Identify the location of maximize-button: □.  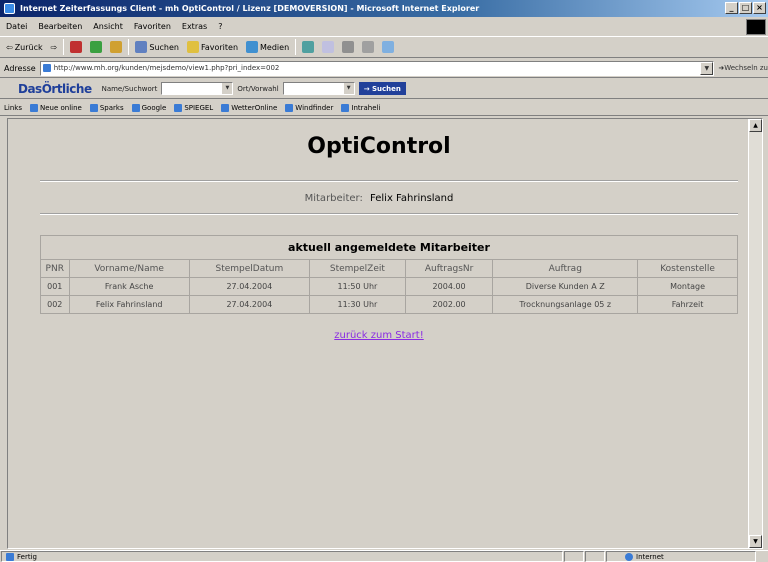
(745, 8).